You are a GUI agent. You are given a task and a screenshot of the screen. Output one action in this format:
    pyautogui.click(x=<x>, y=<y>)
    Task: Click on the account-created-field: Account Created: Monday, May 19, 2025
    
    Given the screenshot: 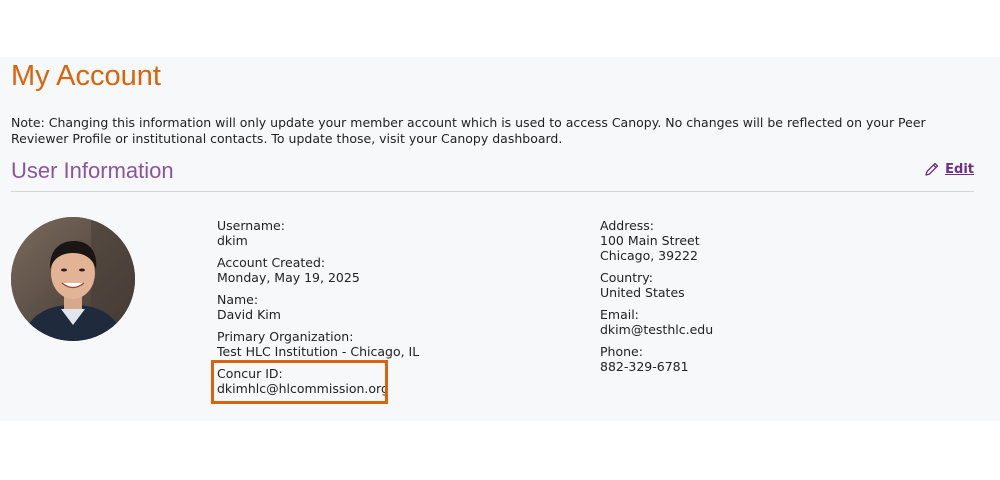 What is the action you would take?
    pyautogui.click(x=318, y=270)
    